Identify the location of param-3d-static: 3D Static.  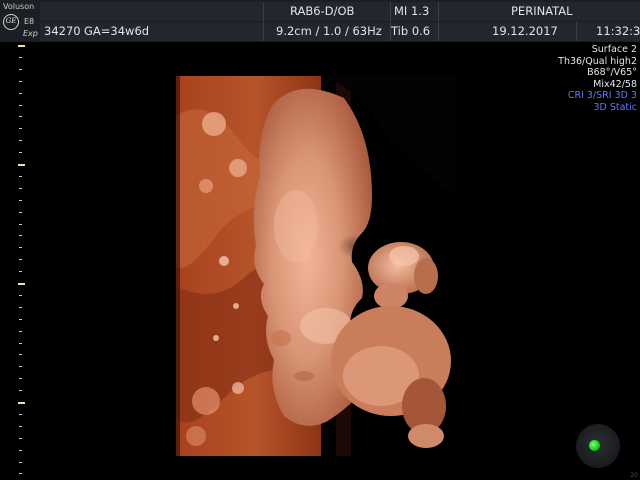
(615, 107).